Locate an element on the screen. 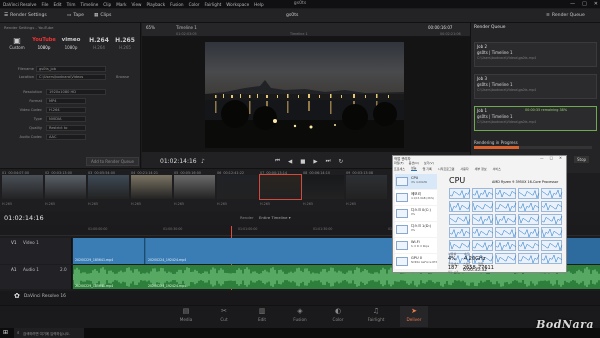 The height and width of the screenshot is (338, 600). tab-app-history: 앱 기록 is located at coordinates (427, 169).